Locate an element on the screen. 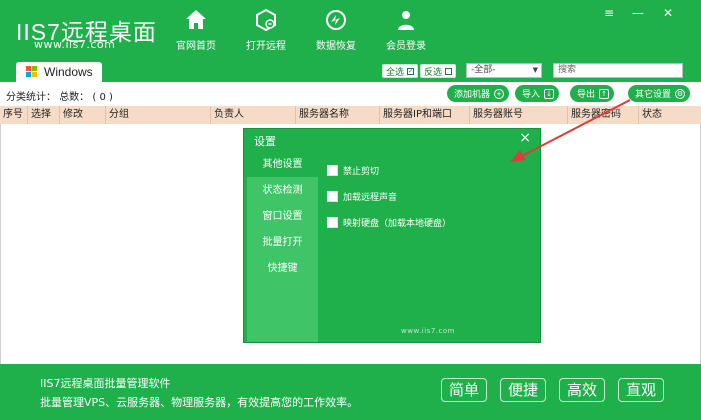  member-icon is located at coordinates (406, 20).